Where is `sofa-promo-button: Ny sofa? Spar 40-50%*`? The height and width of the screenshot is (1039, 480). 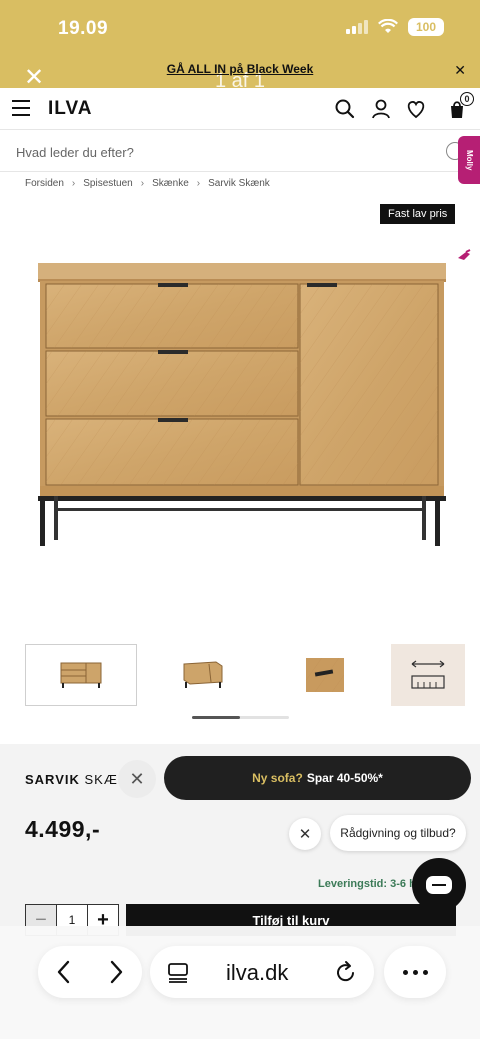 sofa-promo-button: Ny sofa? Spar 40-50%* is located at coordinates (317, 778).